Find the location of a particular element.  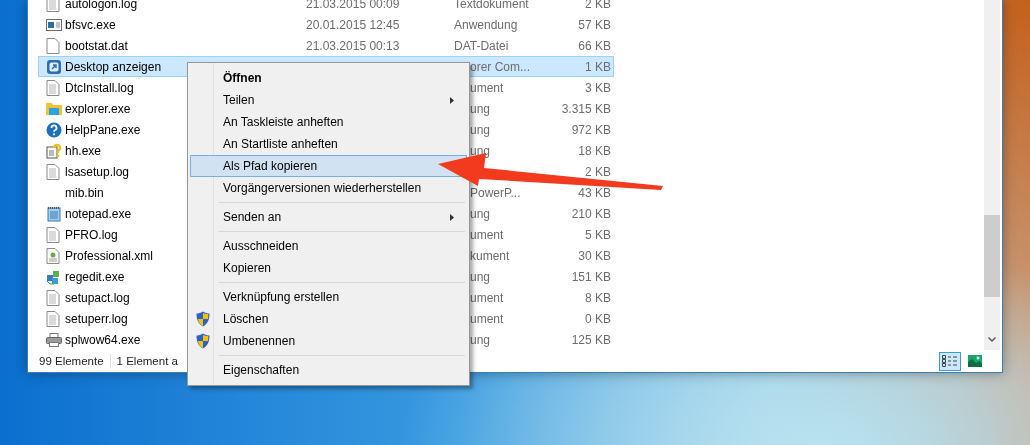

file-size: 151 KB is located at coordinates (591, 276).